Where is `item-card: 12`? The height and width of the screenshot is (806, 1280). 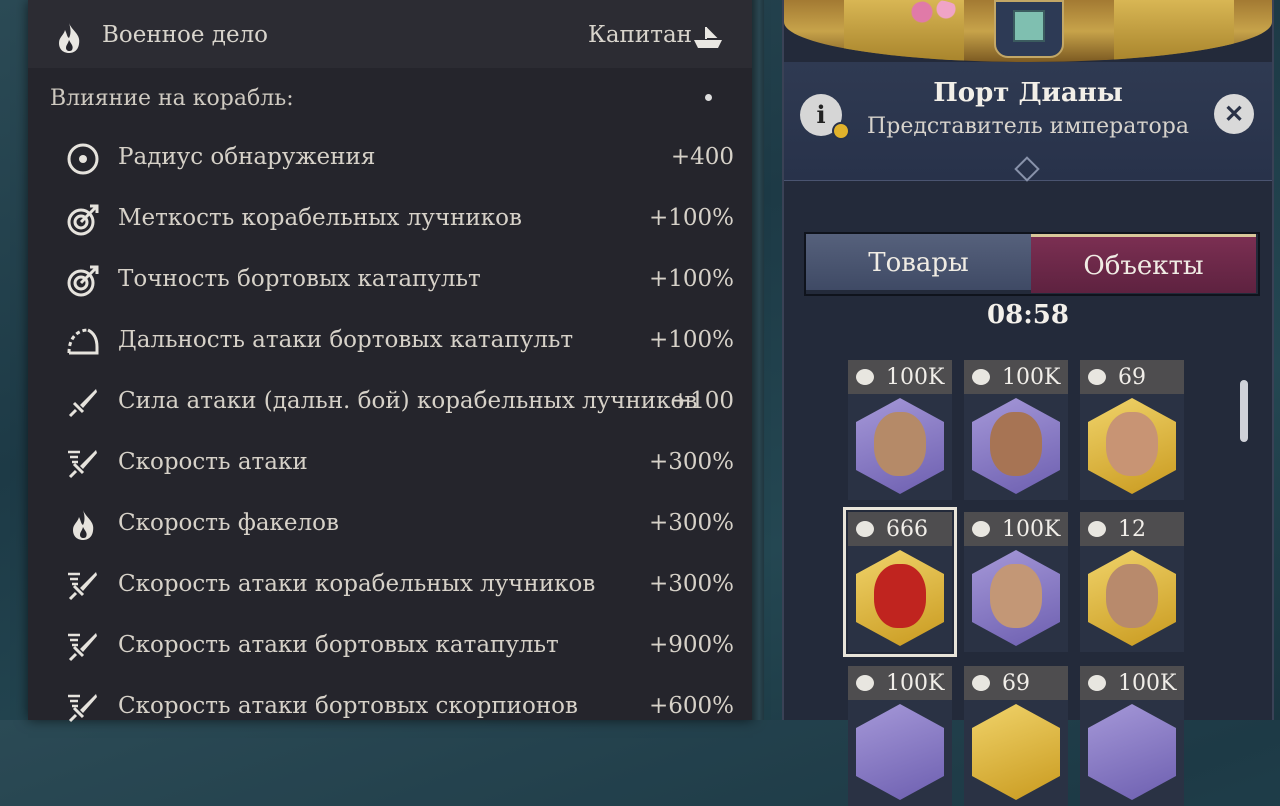
item-card: 12 is located at coordinates (1132, 582).